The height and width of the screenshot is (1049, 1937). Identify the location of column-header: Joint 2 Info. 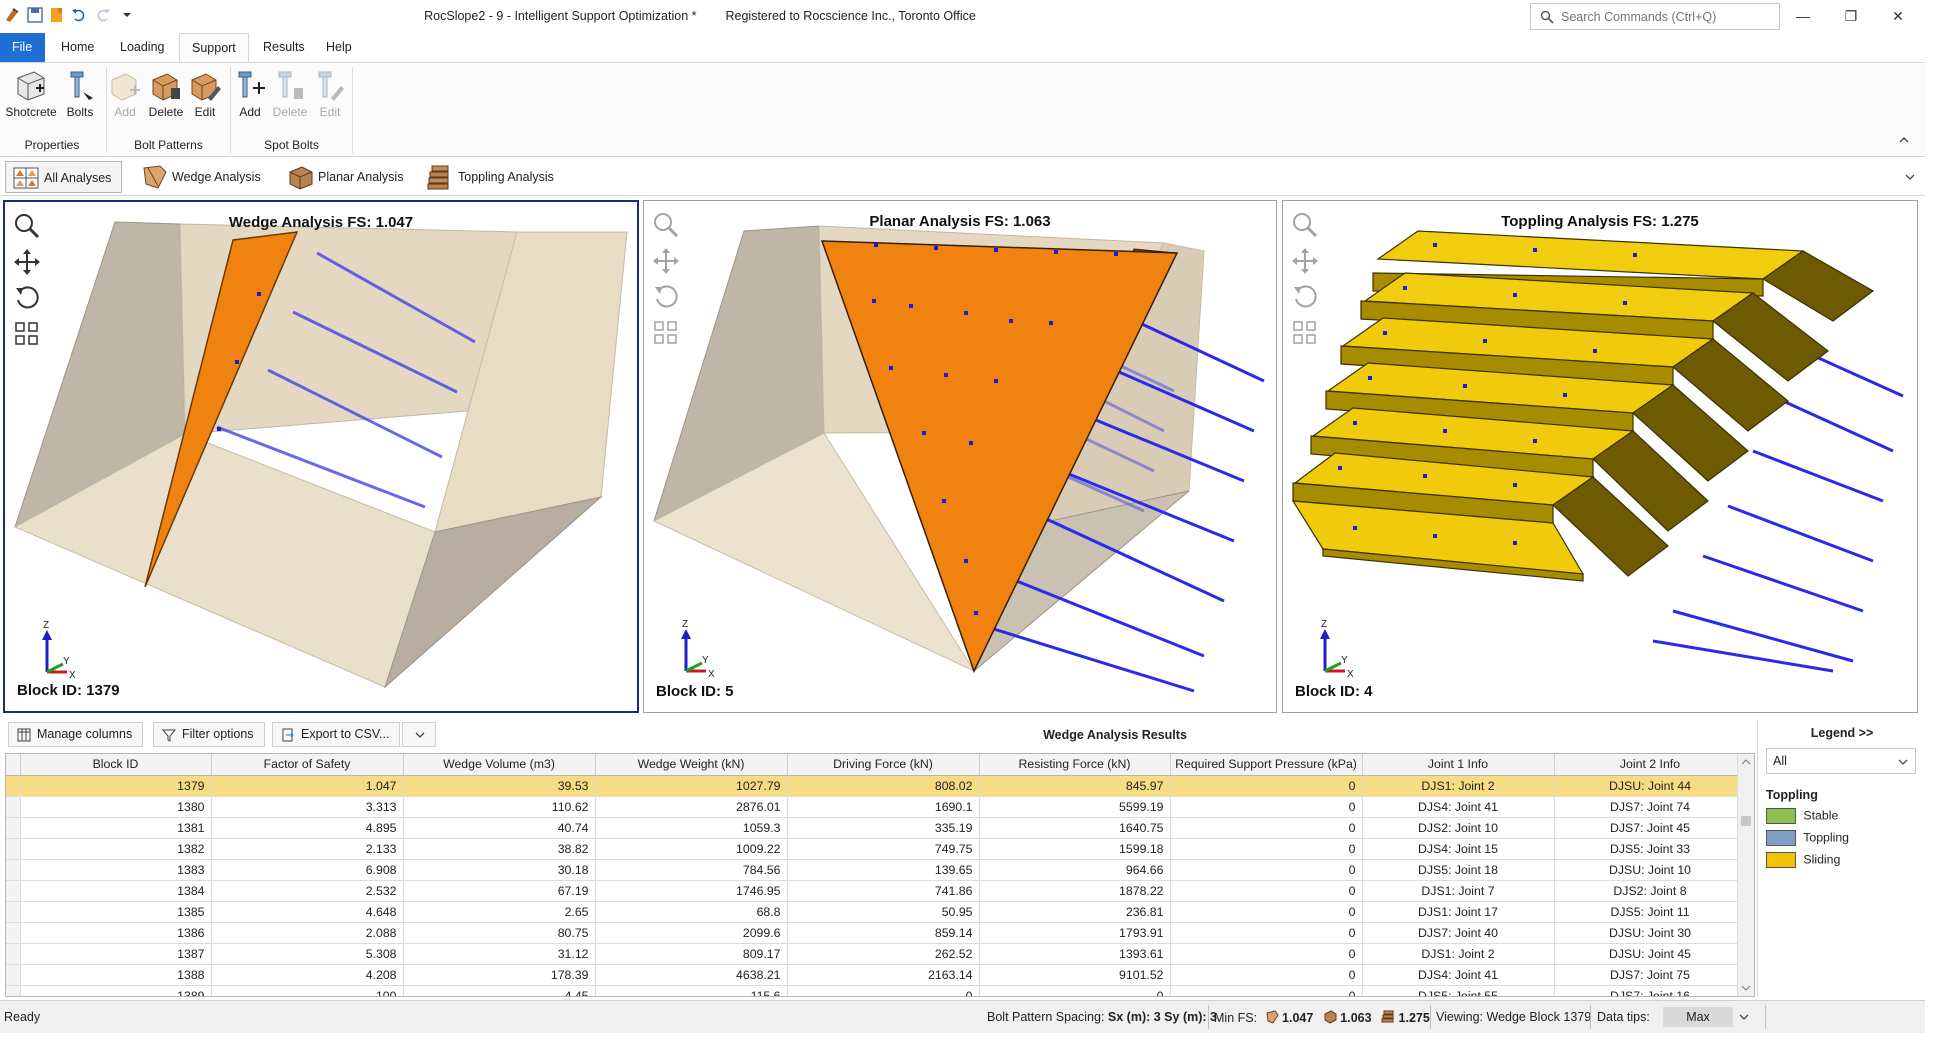
(1650, 765).